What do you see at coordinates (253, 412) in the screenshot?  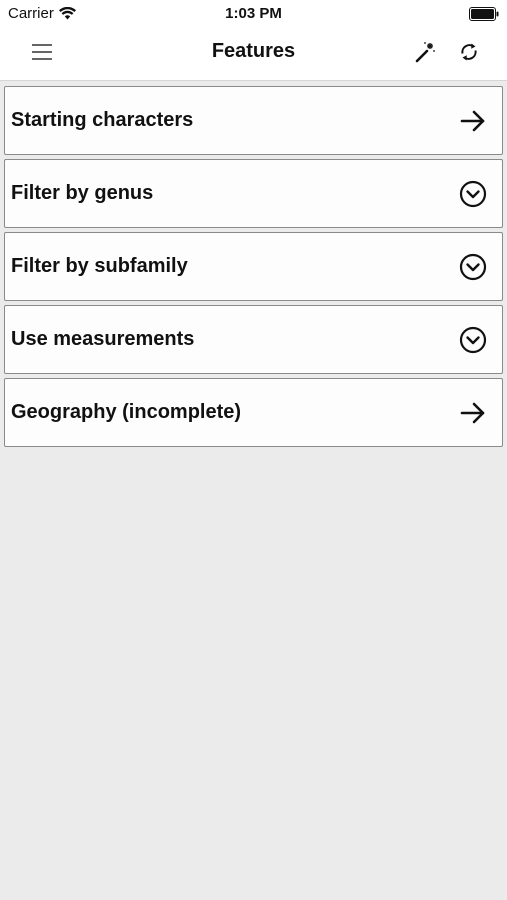 I see `feature-row-geography: Geography (incomplete)` at bounding box center [253, 412].